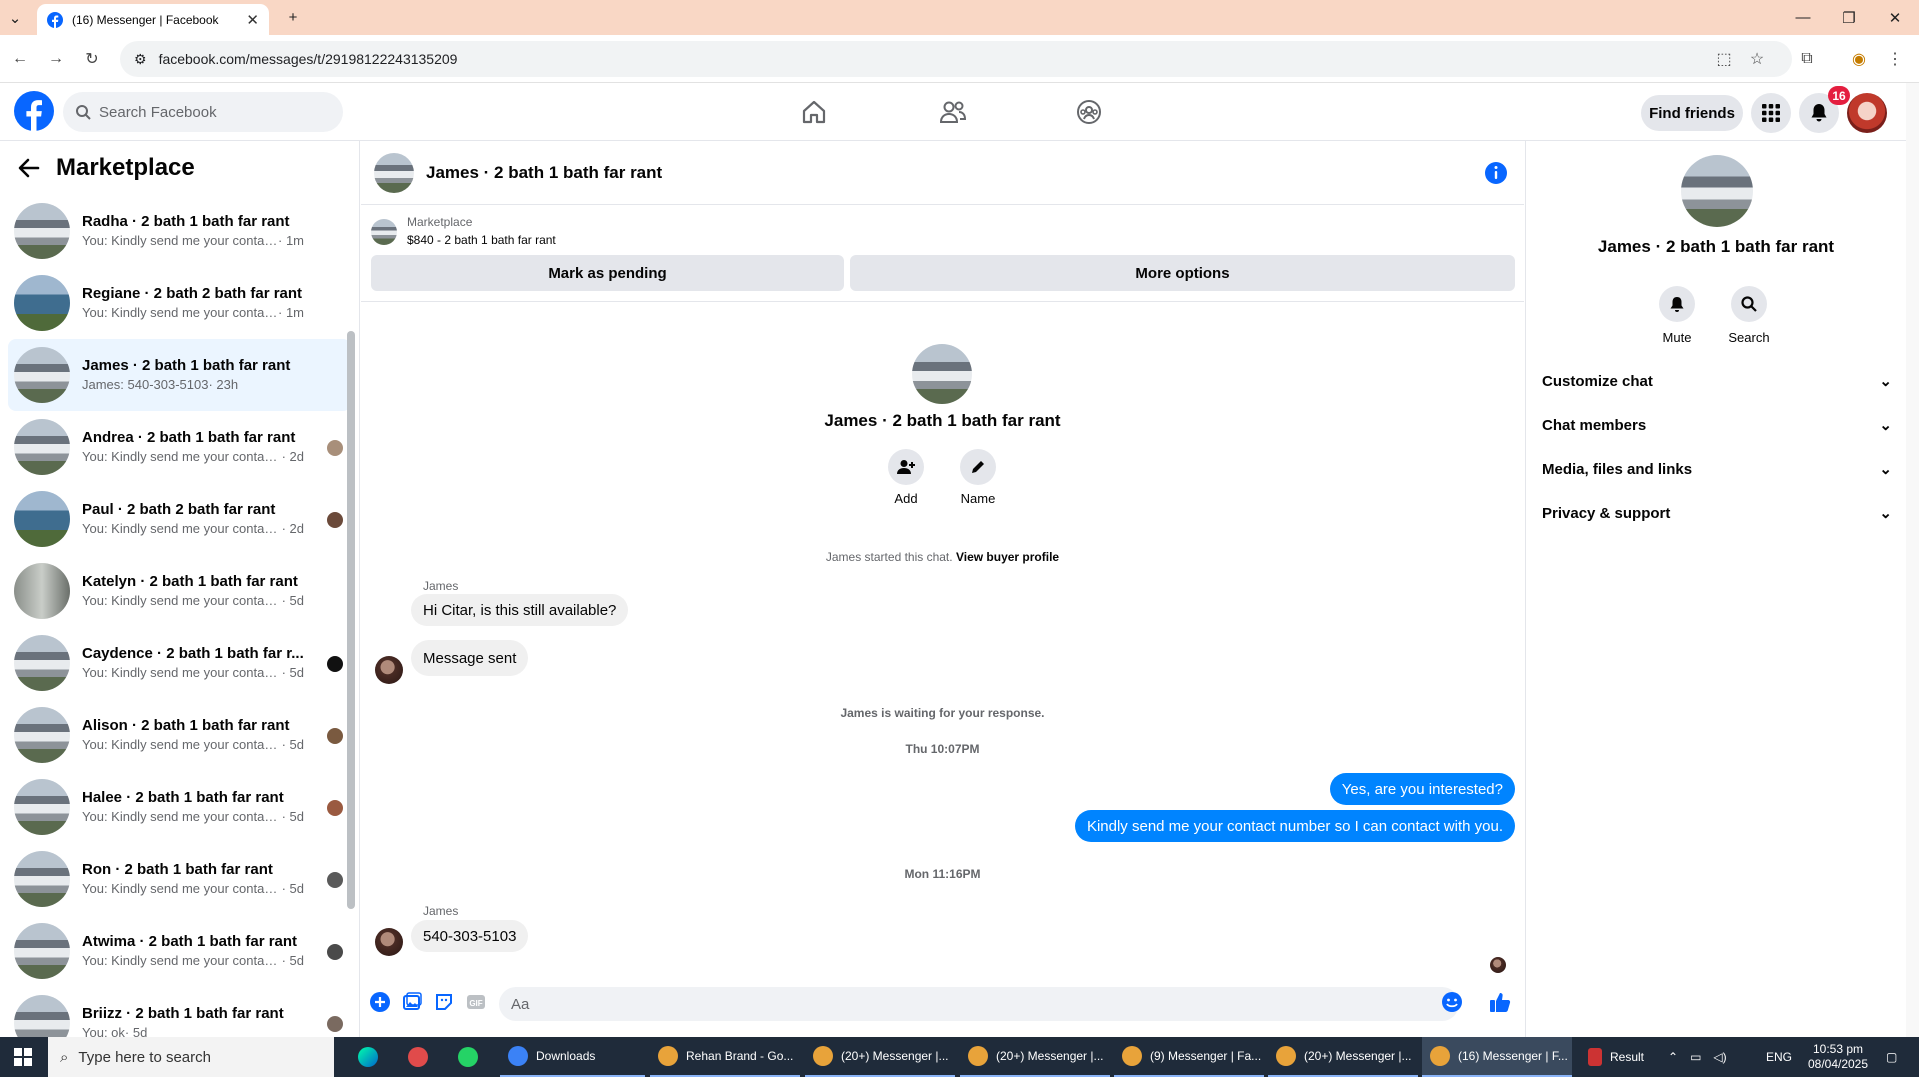  I want to click on tray-result-label: Result, so click(1627, 1057).